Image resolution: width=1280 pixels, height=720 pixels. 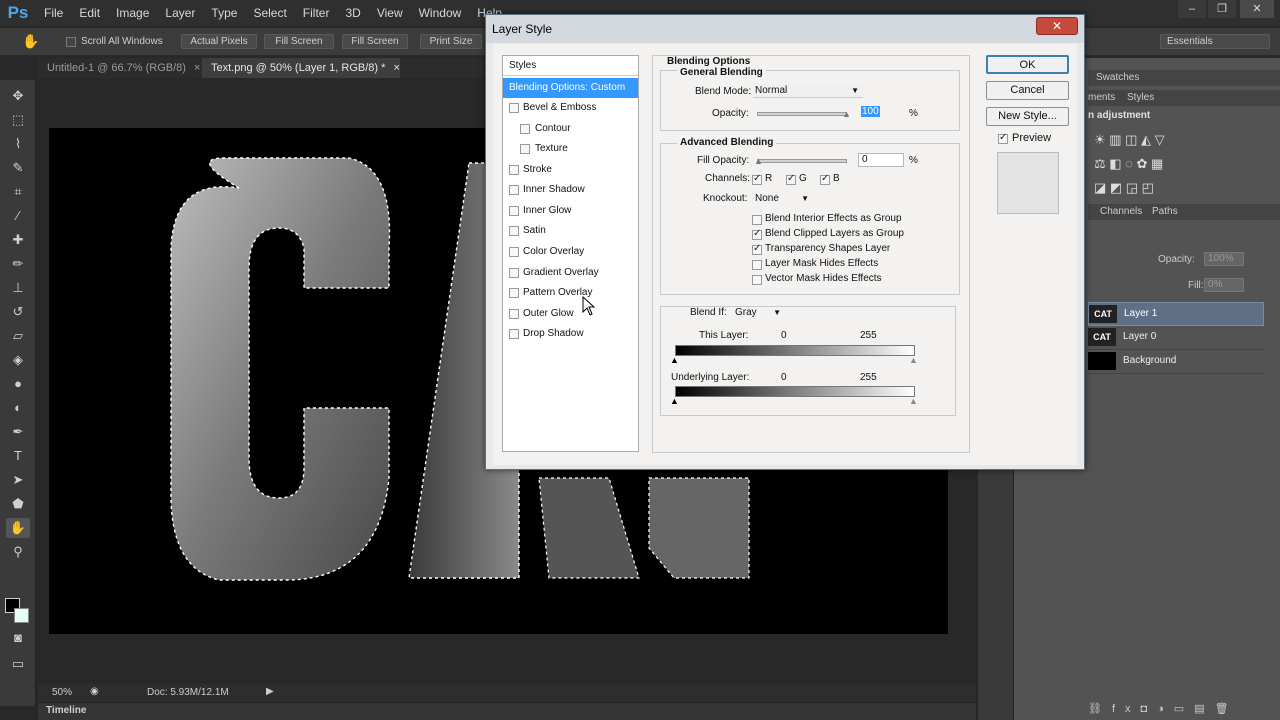 What do you see at coordinates (440, 13) in the screenshot?
I see `menu-window: Window` at bounding box center [440, 13].